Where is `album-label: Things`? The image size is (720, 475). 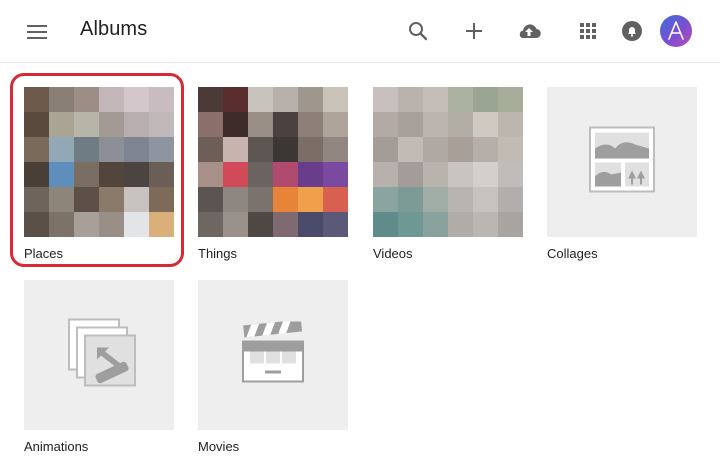 album-label: Things is located at coordinates (218, 253).